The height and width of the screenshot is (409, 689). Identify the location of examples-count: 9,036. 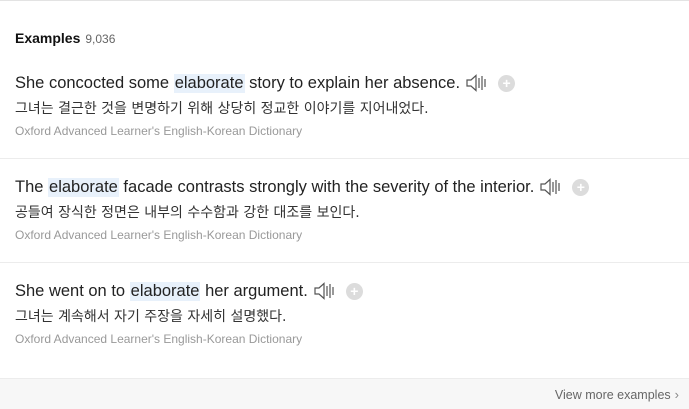
(100, 39).